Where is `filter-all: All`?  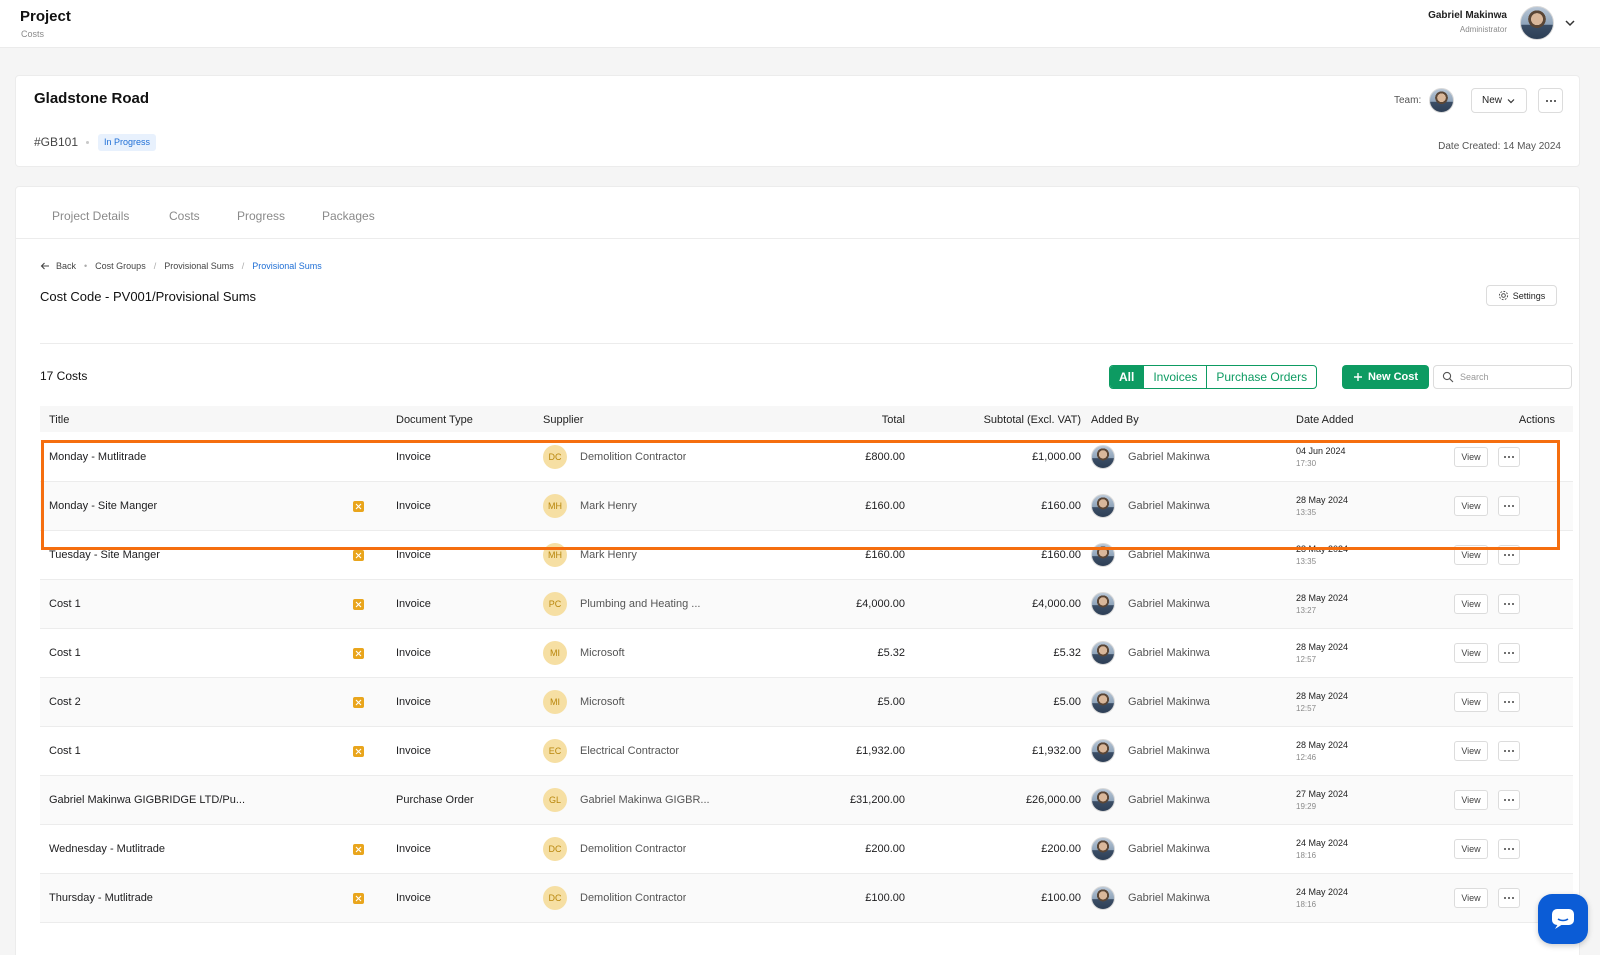 filter-all: All is located at coordinates (1127, 377).